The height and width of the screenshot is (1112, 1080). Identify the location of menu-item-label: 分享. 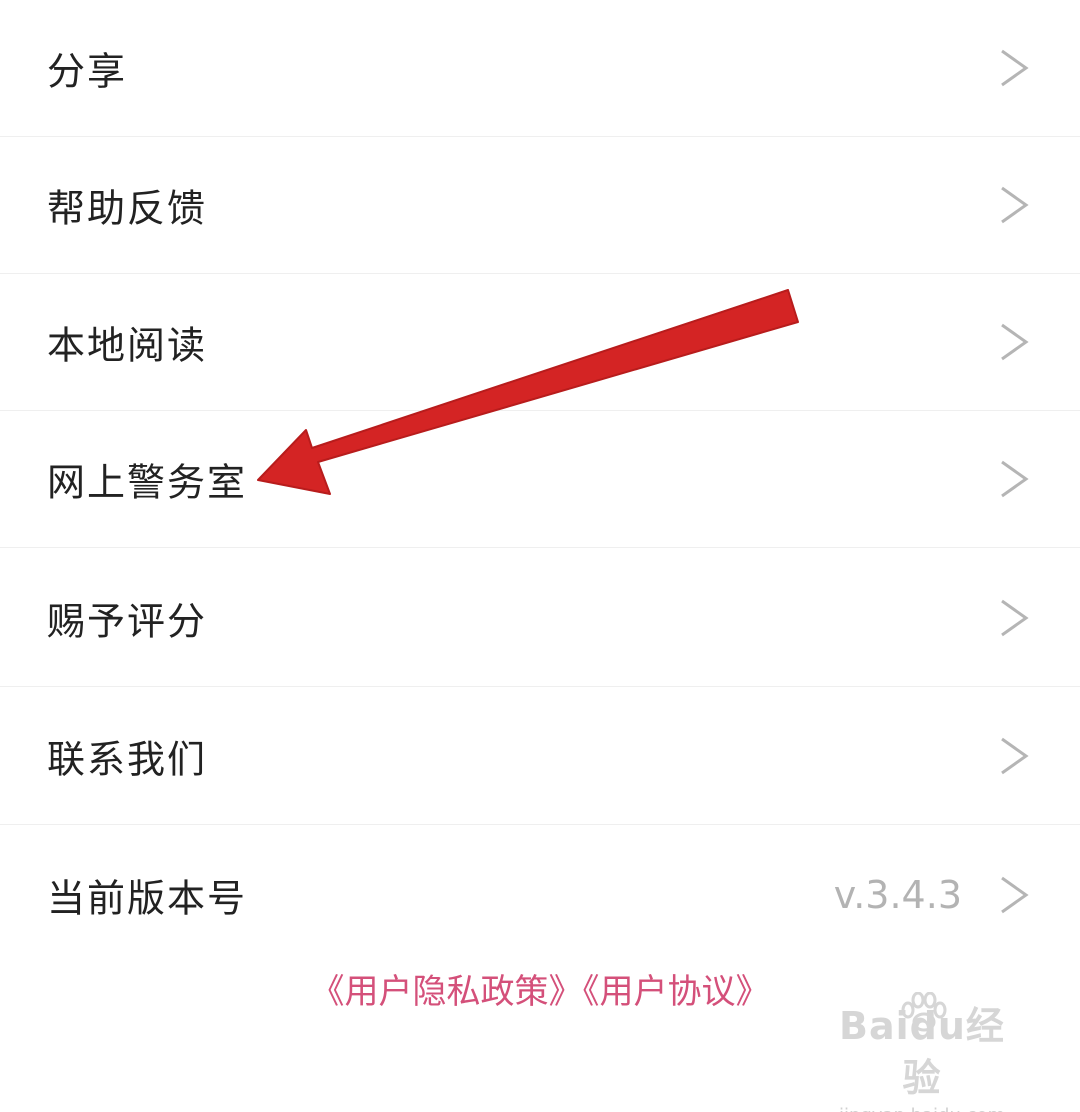
(87, 71).